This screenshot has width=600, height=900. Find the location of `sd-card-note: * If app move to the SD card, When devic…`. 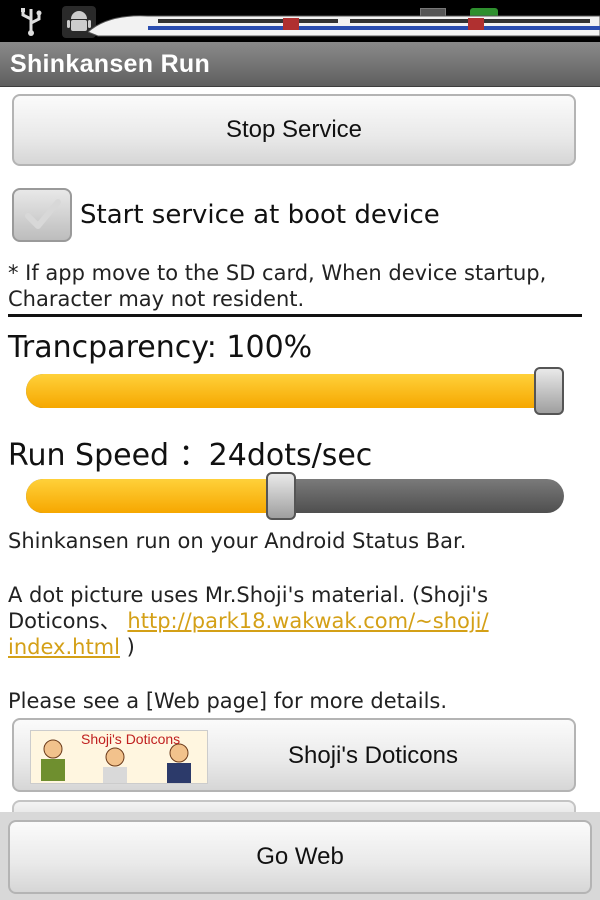

sd-card-note: * If app move to the SD card, When devic… is located at coordinates (277, 286).